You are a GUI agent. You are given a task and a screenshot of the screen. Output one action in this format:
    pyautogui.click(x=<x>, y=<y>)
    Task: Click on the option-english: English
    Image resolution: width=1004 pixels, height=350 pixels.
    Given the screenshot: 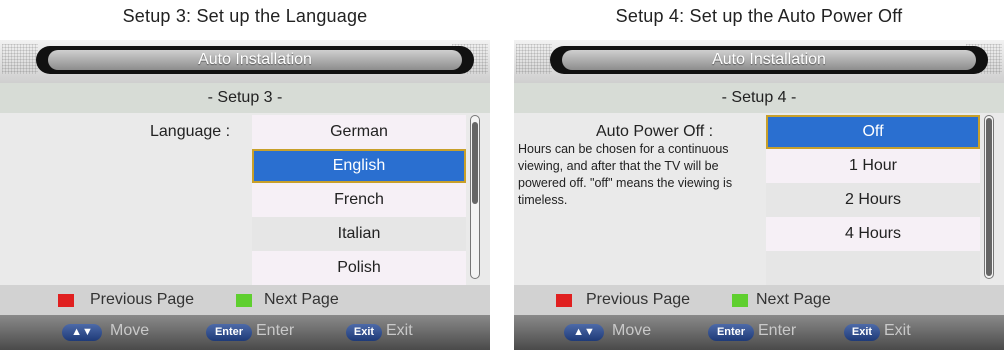 What is the action you would take?
    pyautogui.click(x=359, y=166)
    